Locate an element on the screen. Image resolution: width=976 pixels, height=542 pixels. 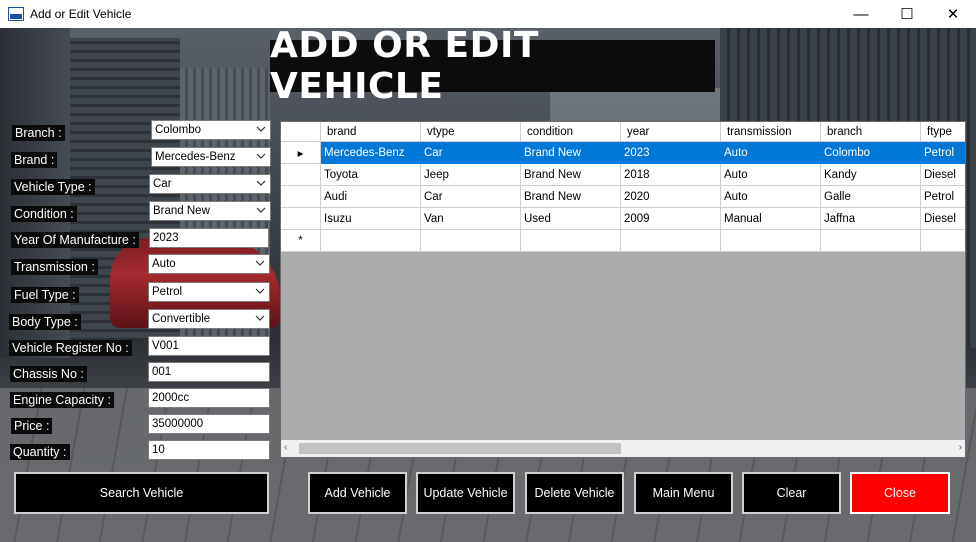
scroll-left-icon: ‹ is located at coordinates (290, 448).